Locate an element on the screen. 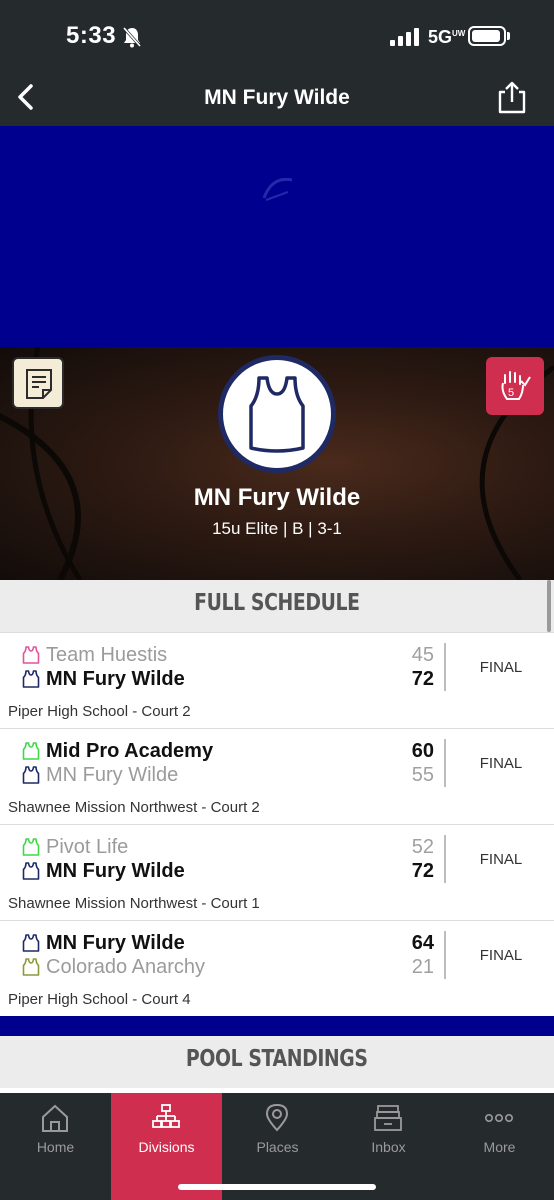 The width and height of the screenshot is (554, 1200). game-team-2: Colorado Anarchy is located at coordinates (113, 967).